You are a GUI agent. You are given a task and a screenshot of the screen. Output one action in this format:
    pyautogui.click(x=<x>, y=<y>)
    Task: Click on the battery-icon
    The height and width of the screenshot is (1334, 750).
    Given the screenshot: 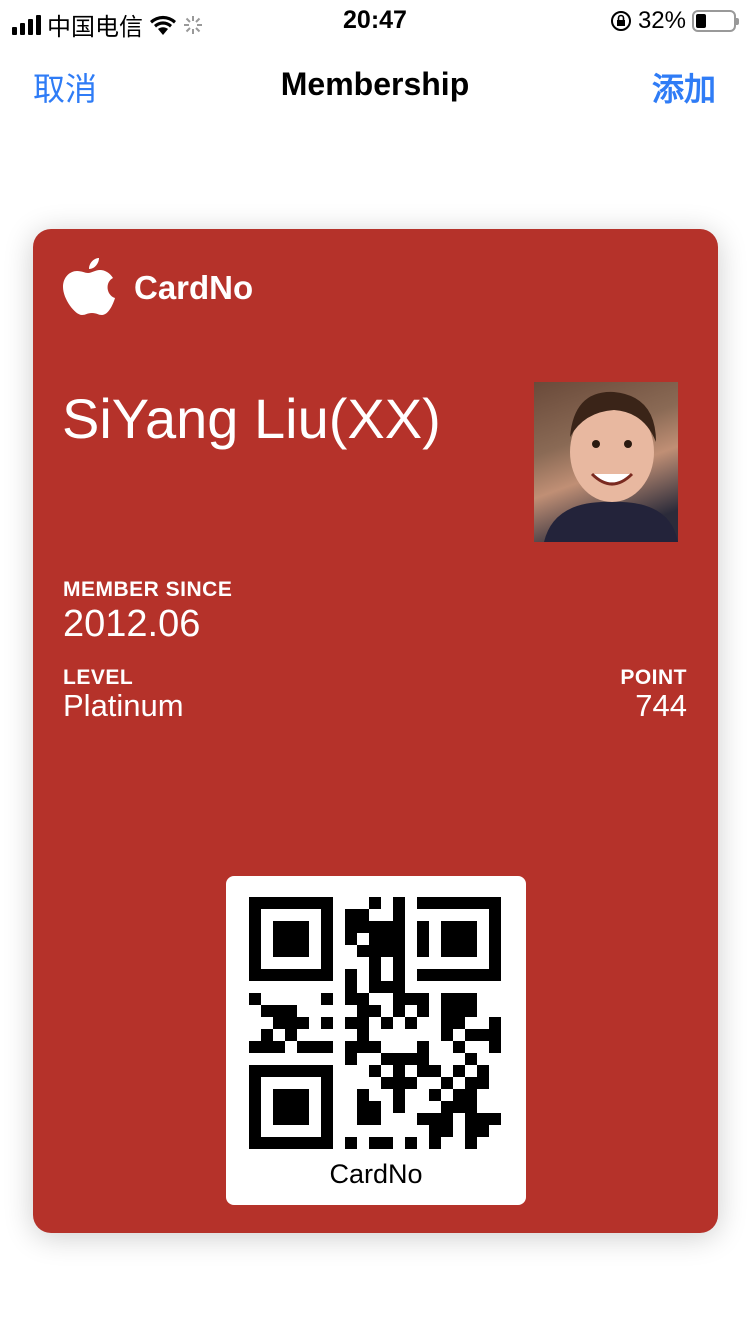 What is the action you would take?
    pyautogui.click(x=715, y=21)
    